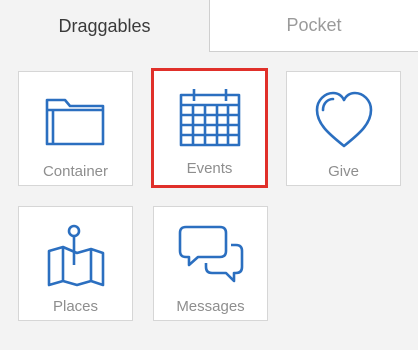 This screenshot has height=350, width=418. I want to click on tile-label: Messages, so click(210, 306).